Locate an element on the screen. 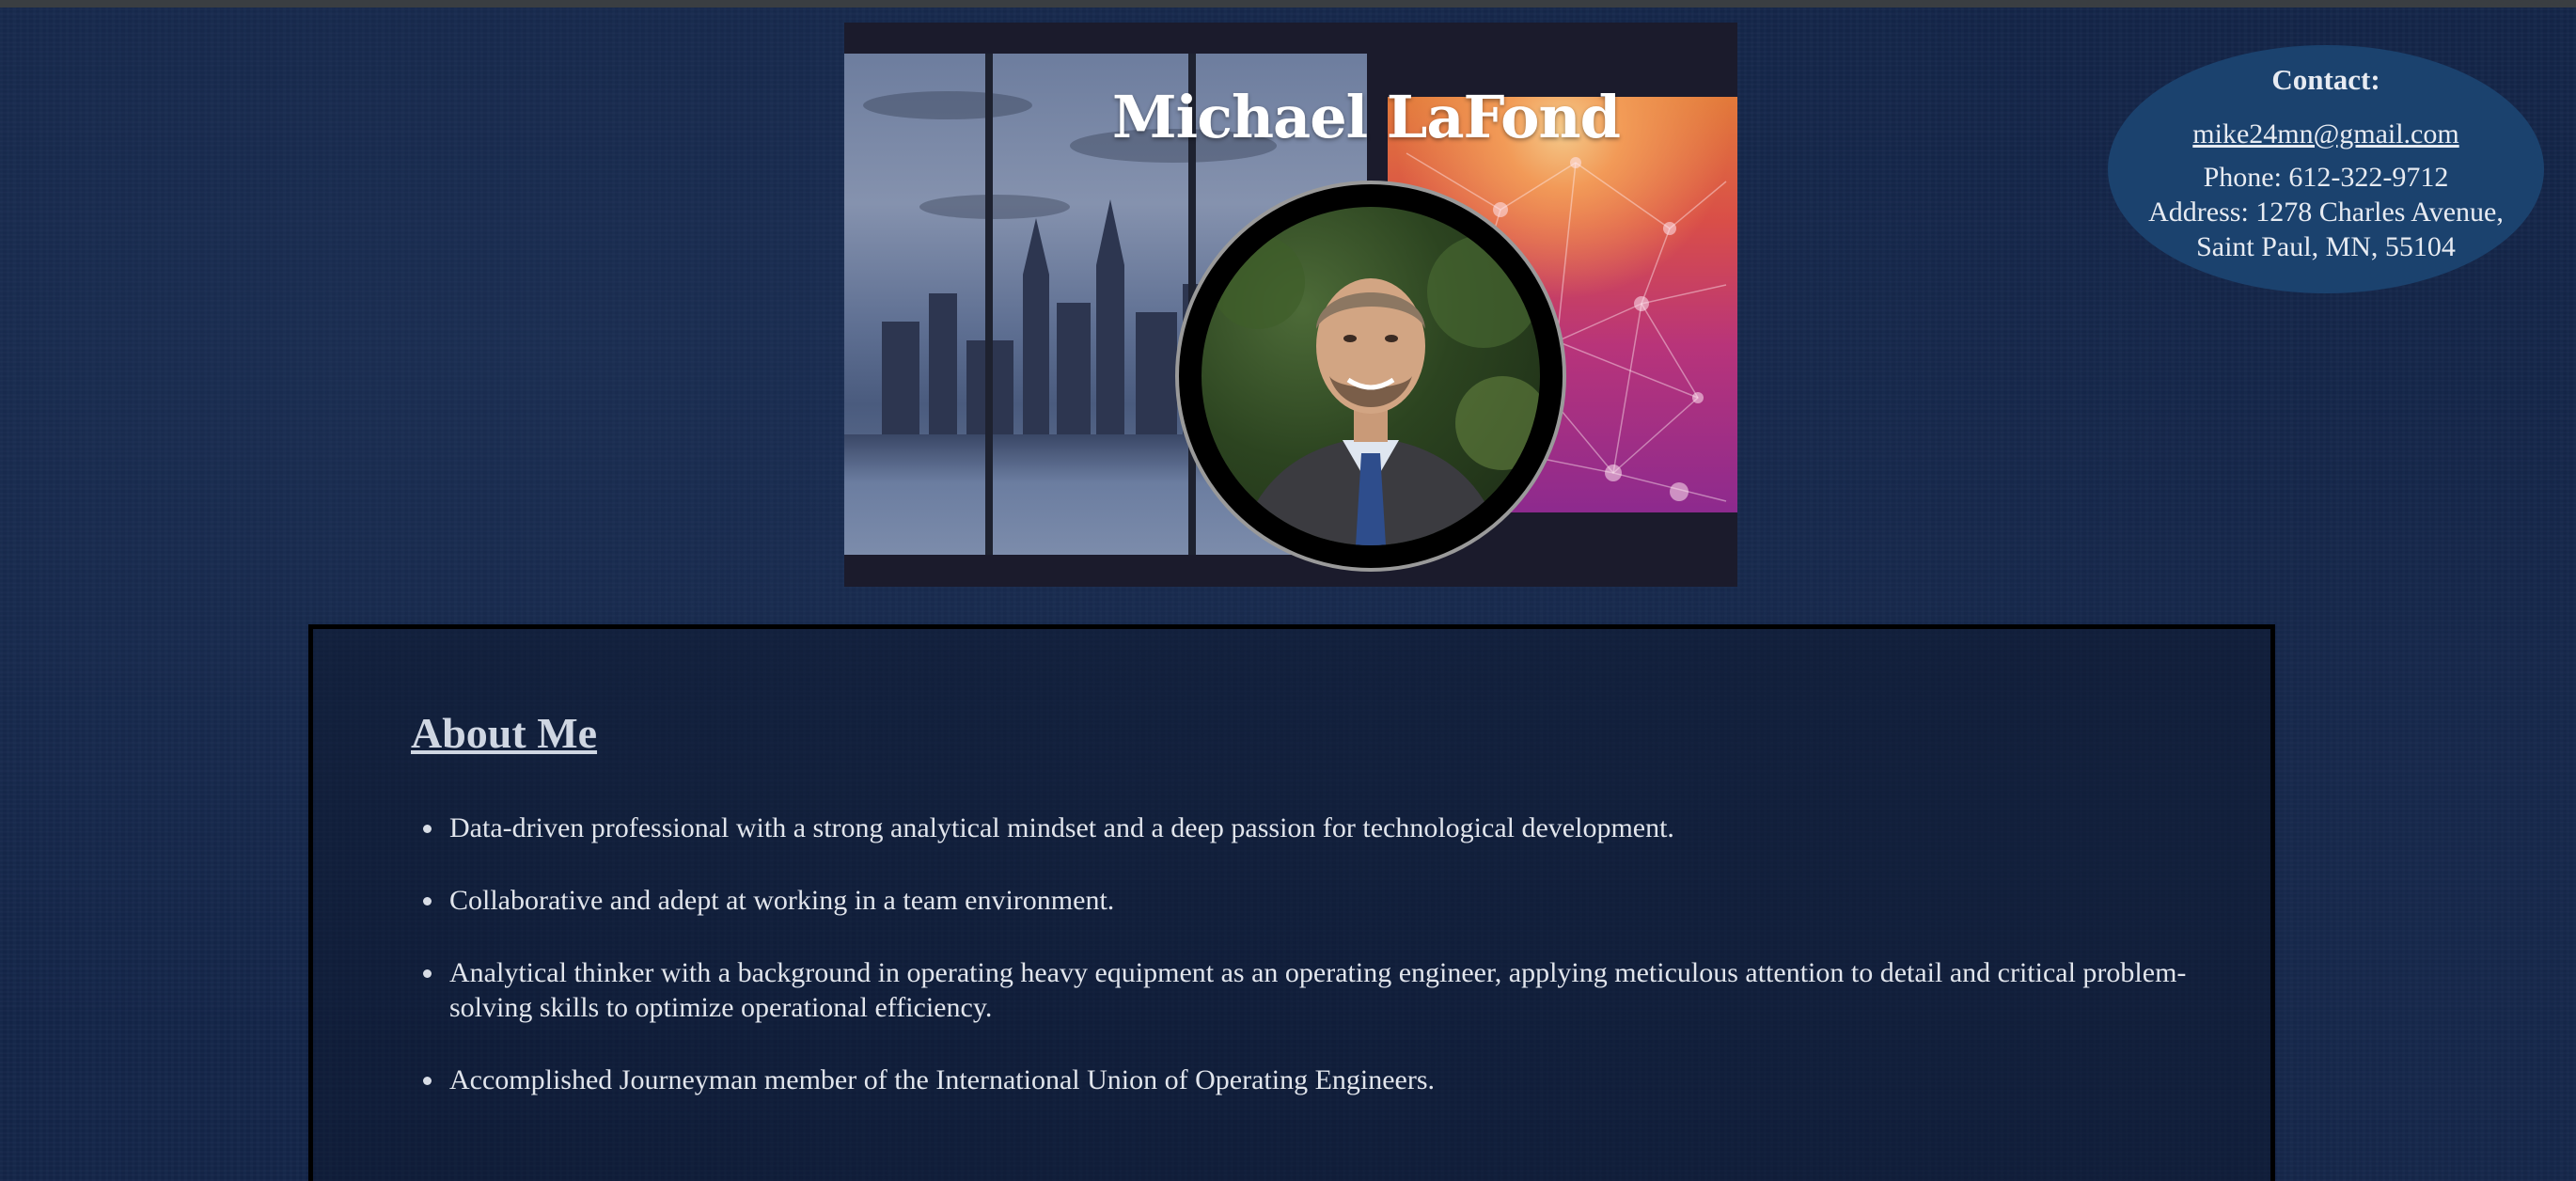  cloud-shape is located at coordinates (994, 207).